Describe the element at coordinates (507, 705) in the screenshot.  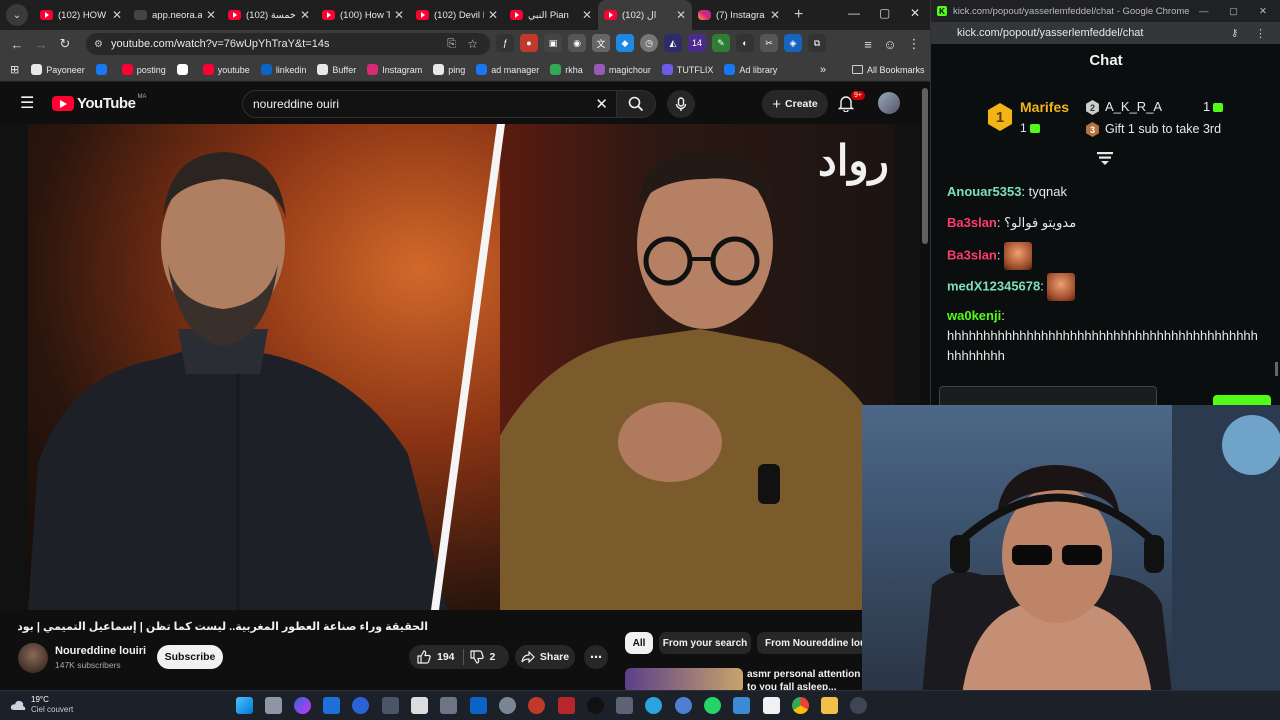
I see `settings-gear-icon` at that location.